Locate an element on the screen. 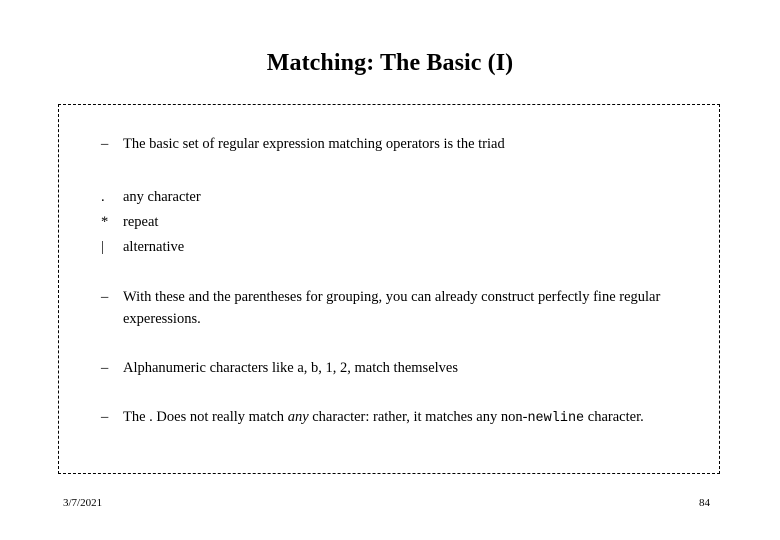 The width and height of the screenshot is (780, 540). footer-date: 3/7/2021 is located at coordinates (83, 503).